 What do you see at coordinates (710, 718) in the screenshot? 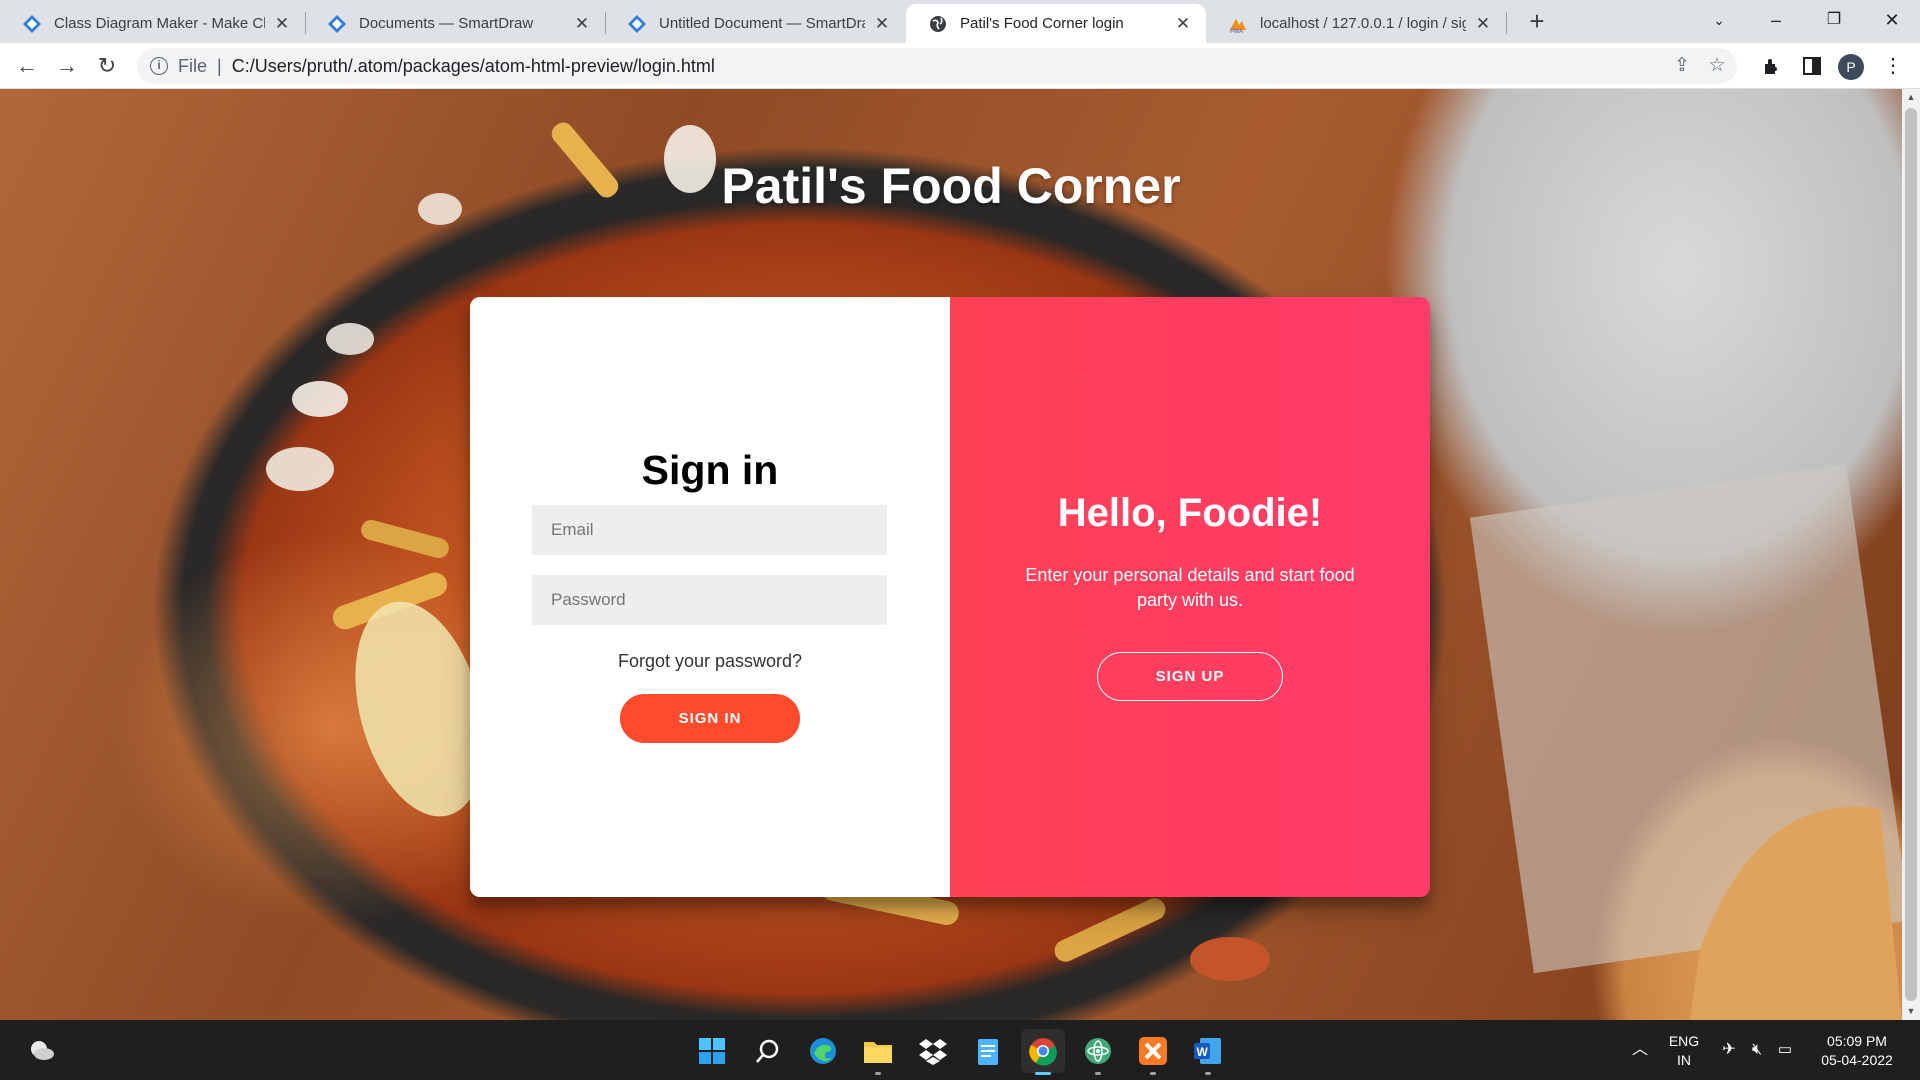
I see `signin-button: Sign In` at bounding box center [710, 718].